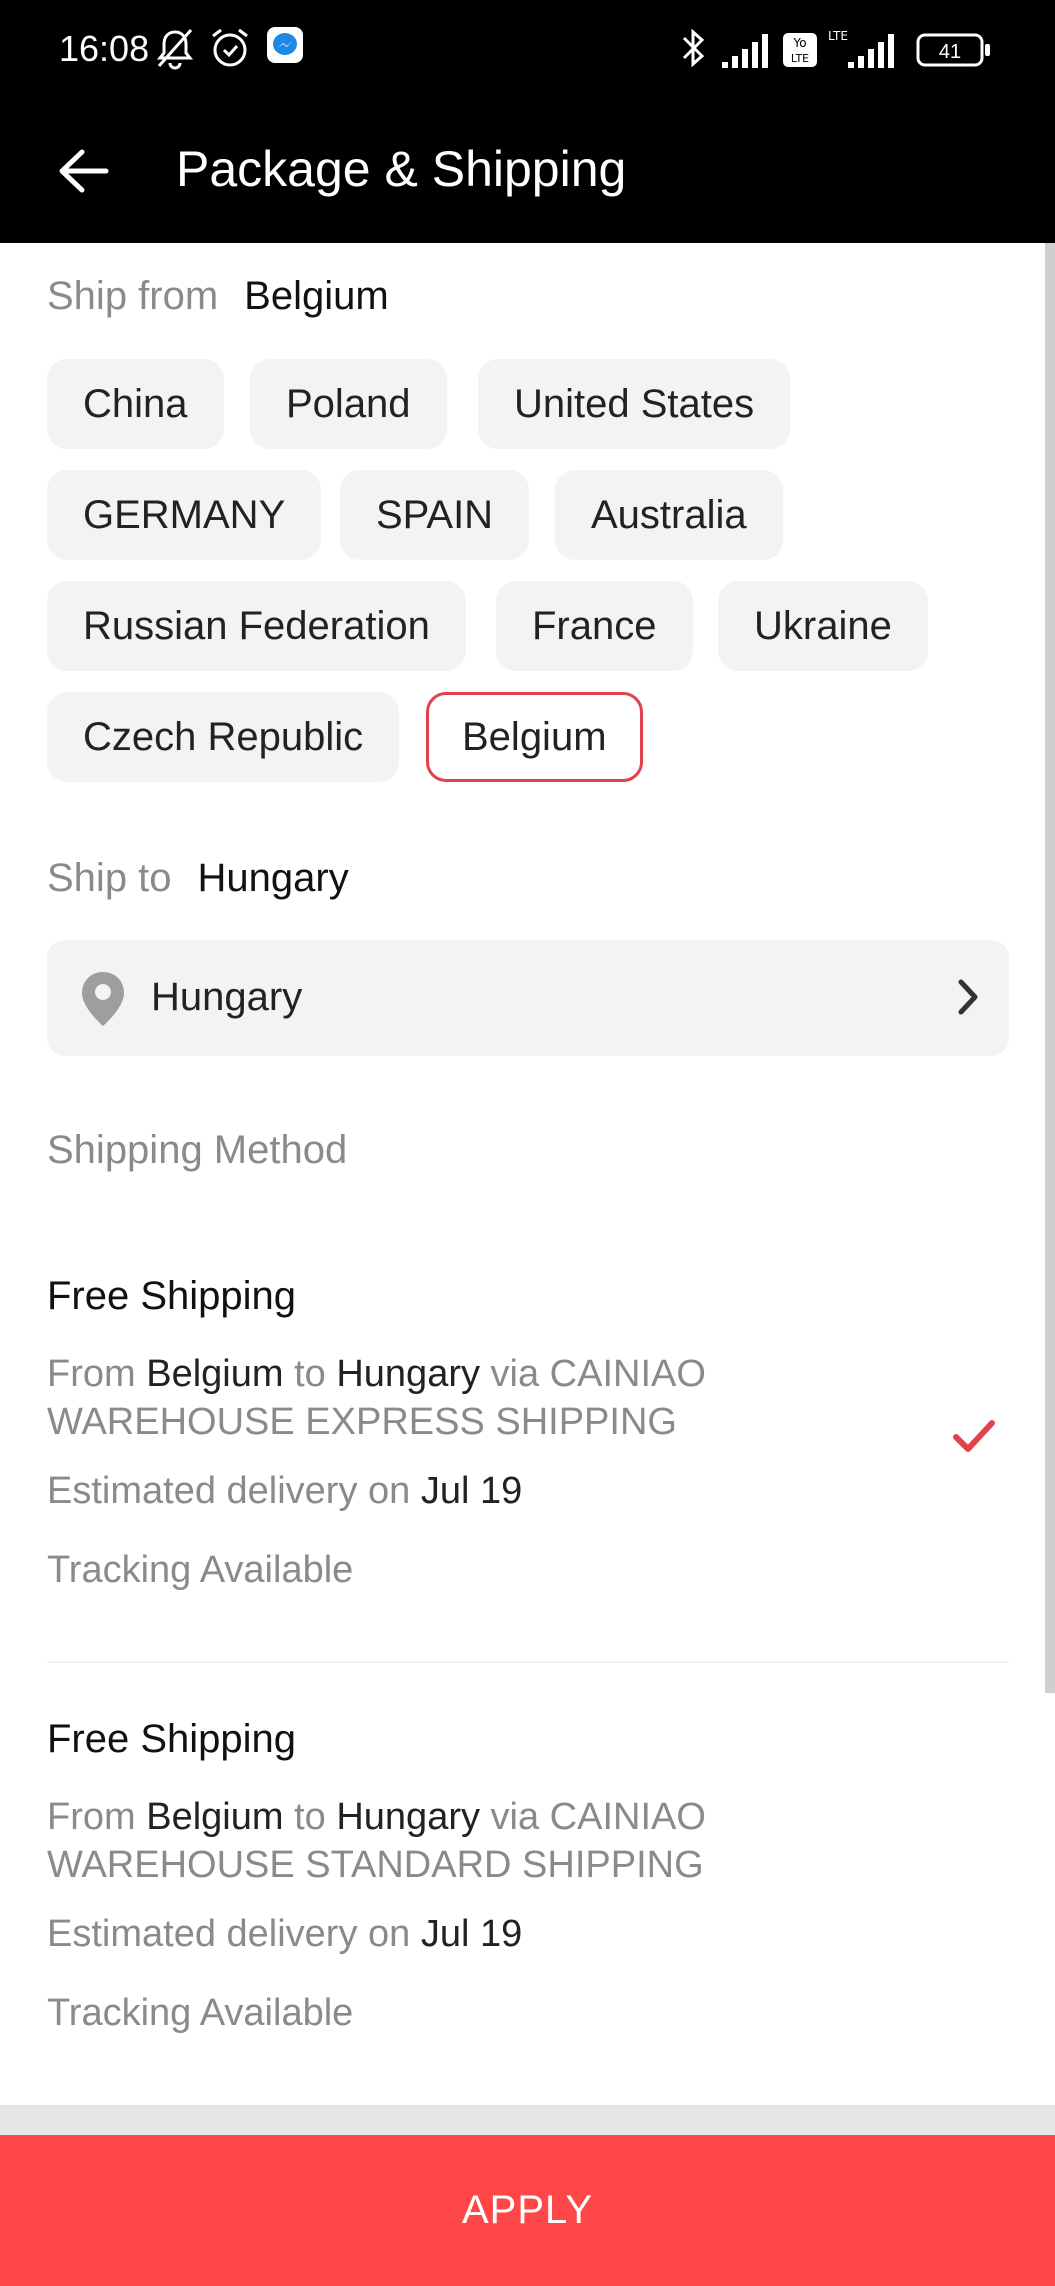  What do you see at coordinates (527, 2120) in the screenshot?
I see `footer-separator` at bounding box center [527, 2120].